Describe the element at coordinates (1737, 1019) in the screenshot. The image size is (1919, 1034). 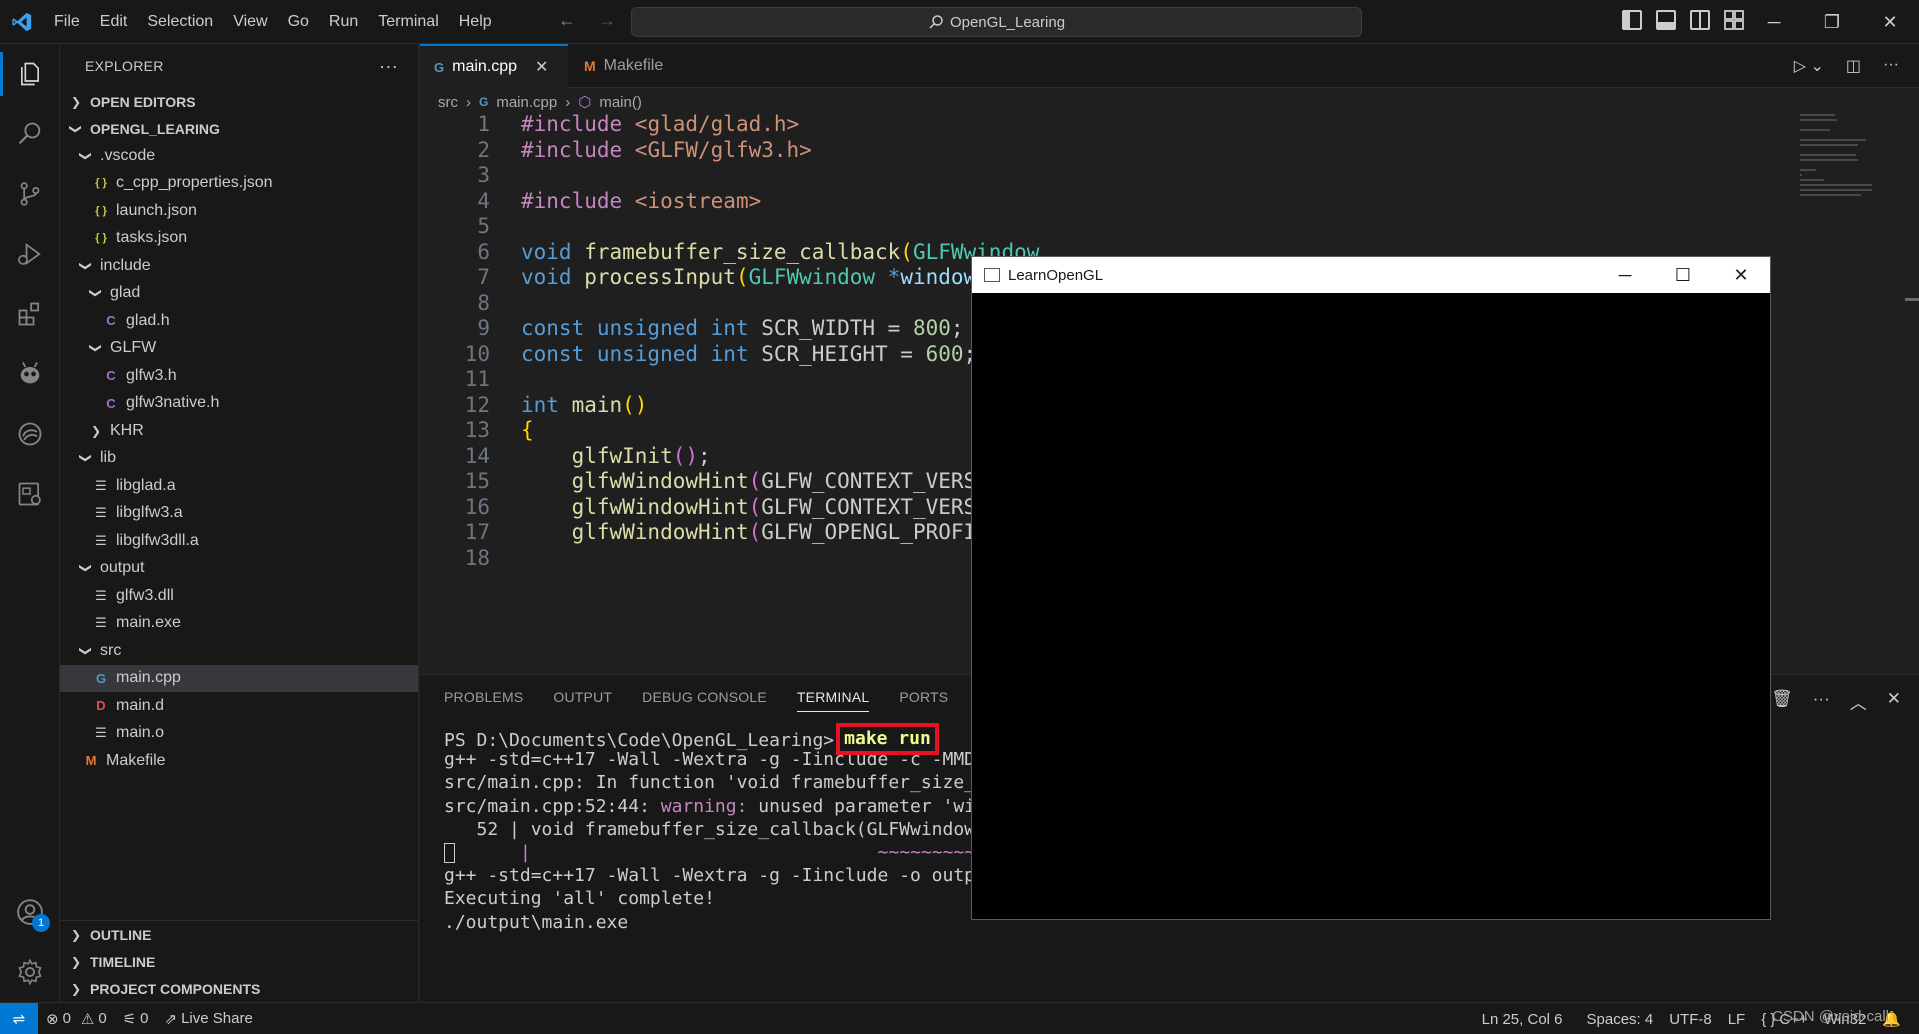
I see `end-of-line: LF` at that location.